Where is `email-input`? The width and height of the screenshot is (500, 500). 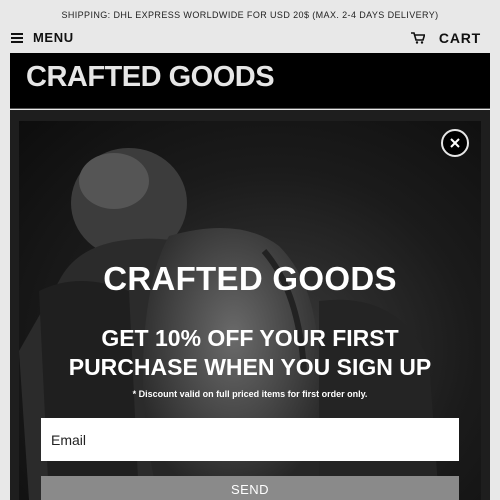 email-input is located at coordinates (250, 439).